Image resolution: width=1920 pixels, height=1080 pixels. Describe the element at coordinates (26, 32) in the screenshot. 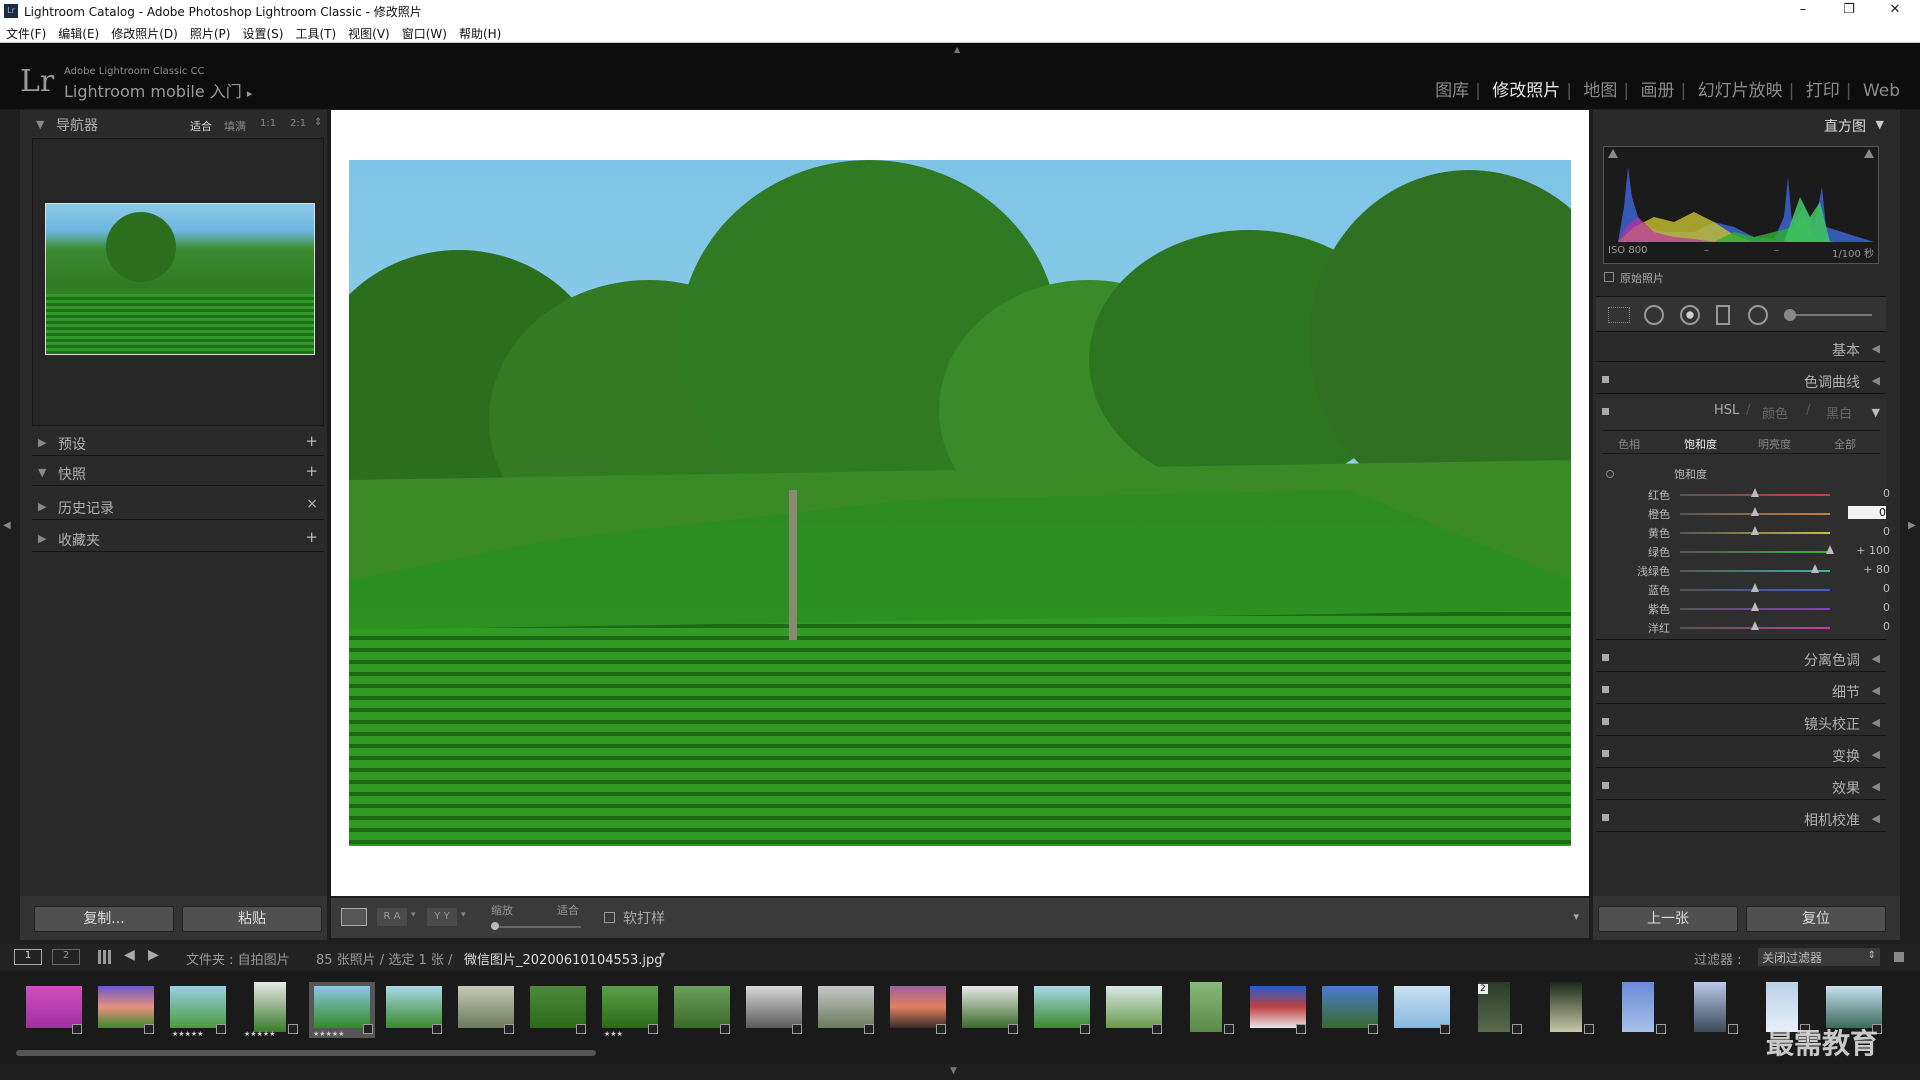

I see `menu-file: 文件(F)` at that location.